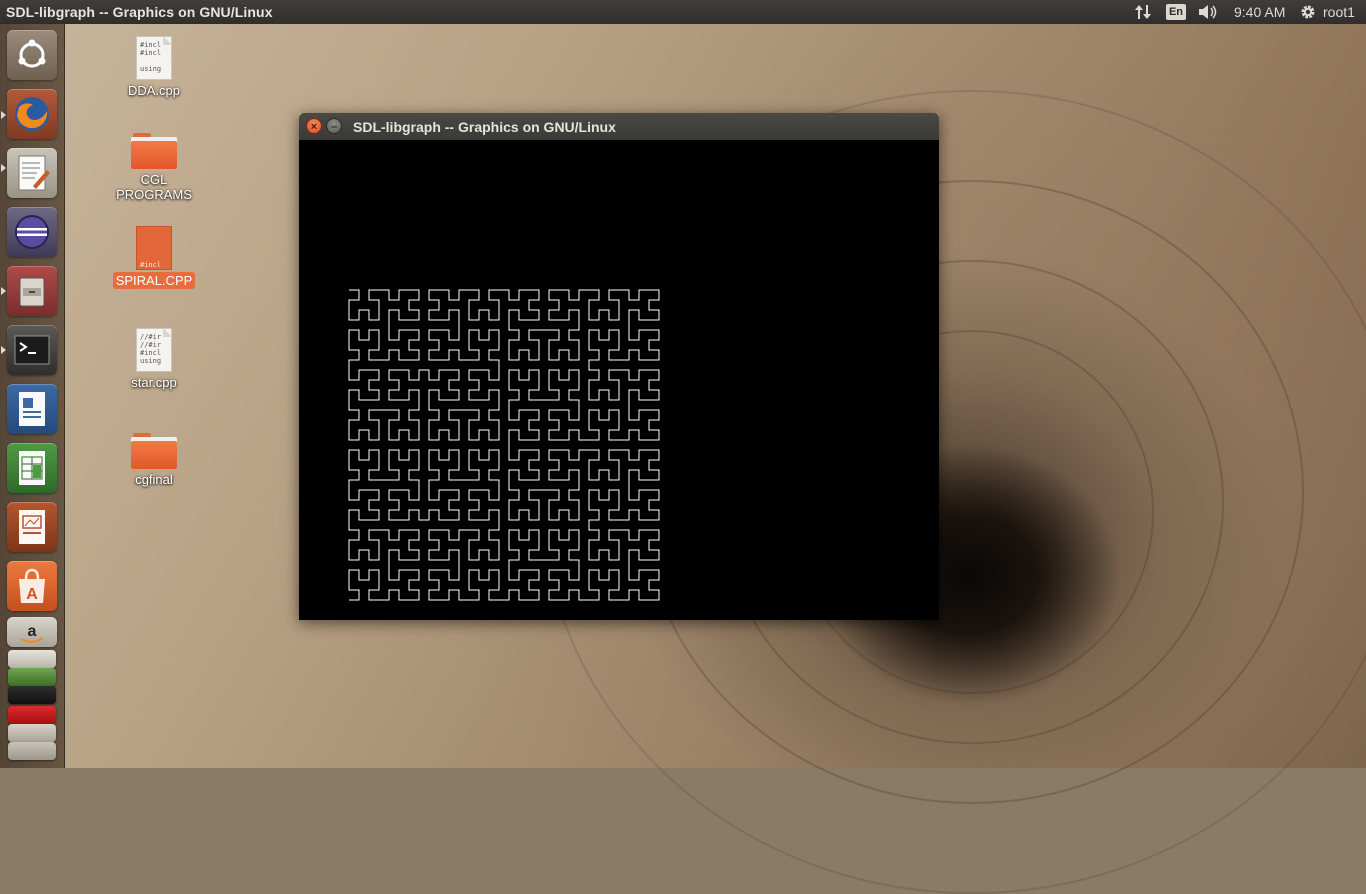 The image size is (1366, 894). What do you see at coordinates (32, 114) in the screenshot?
I see `firefox-icon` at bounding box center [32, 114].